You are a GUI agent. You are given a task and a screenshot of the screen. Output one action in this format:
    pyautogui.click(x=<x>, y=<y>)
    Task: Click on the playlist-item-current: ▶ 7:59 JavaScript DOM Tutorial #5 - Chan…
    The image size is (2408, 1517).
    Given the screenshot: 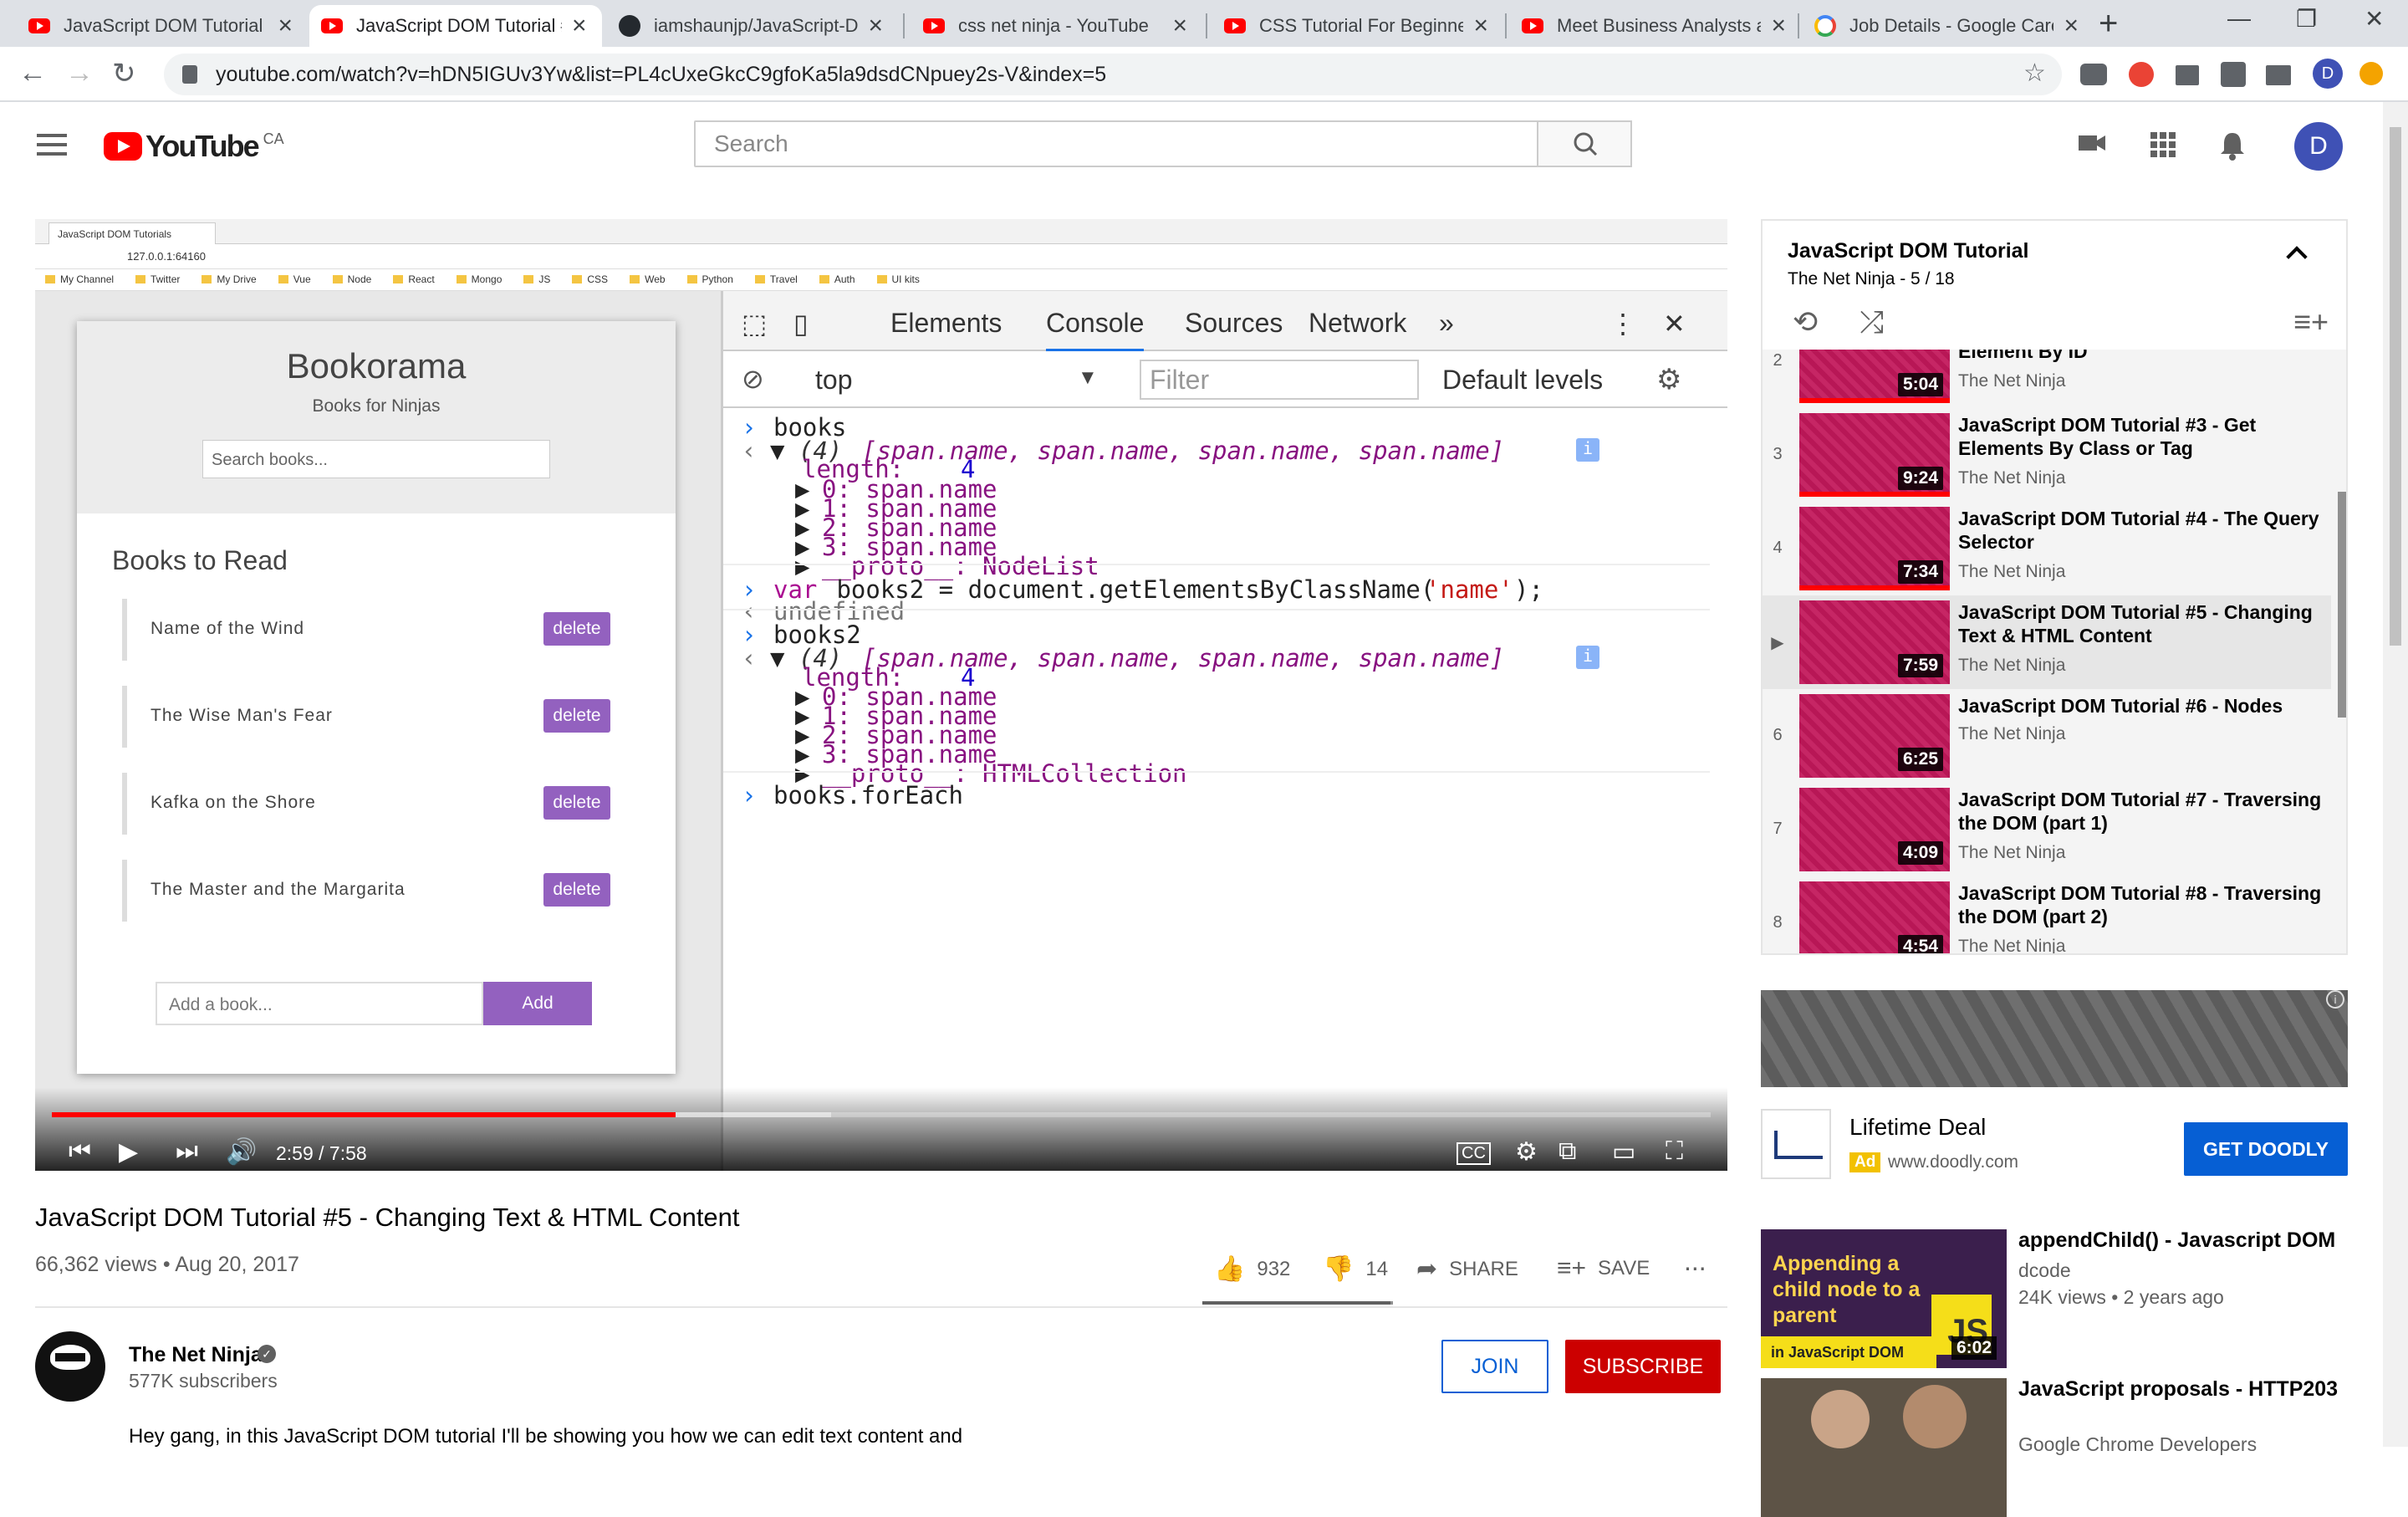 What is the action you would take?
    pyautogui.click(x=2047, y=642)
    